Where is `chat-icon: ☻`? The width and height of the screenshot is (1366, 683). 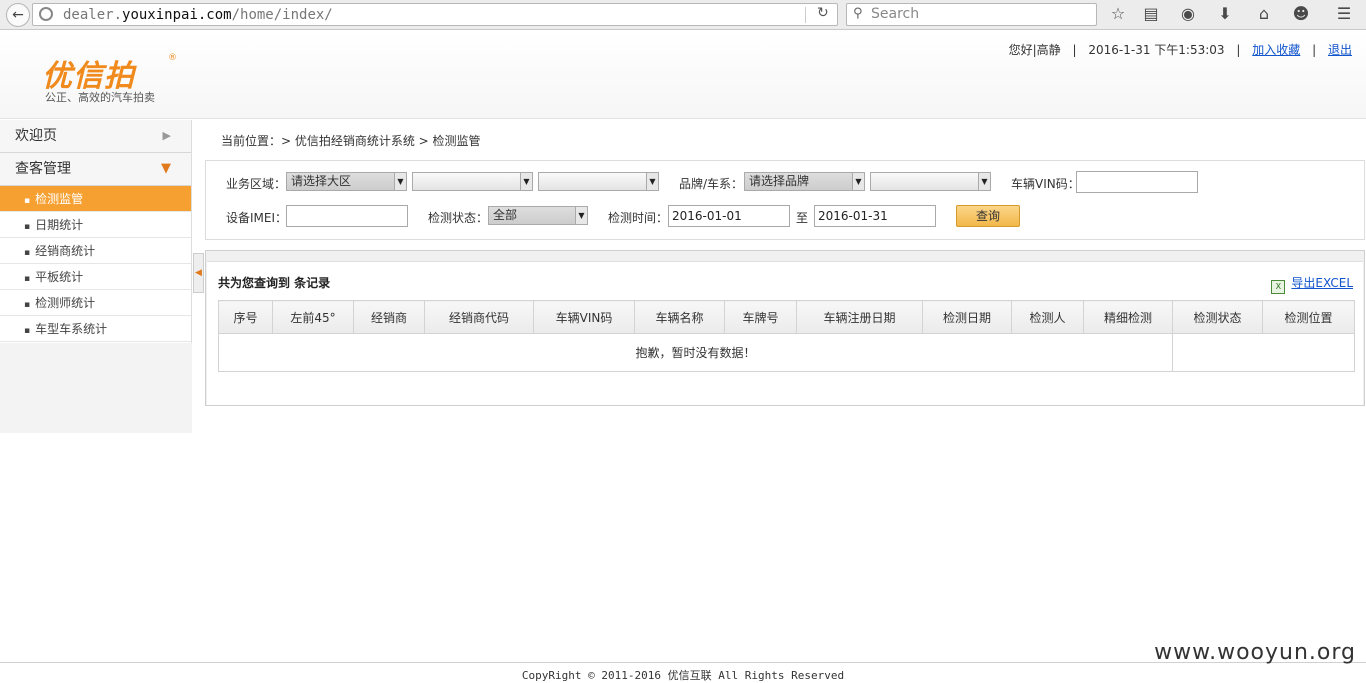
chat-icon: ☻ is located at coordinates (1301, 14).